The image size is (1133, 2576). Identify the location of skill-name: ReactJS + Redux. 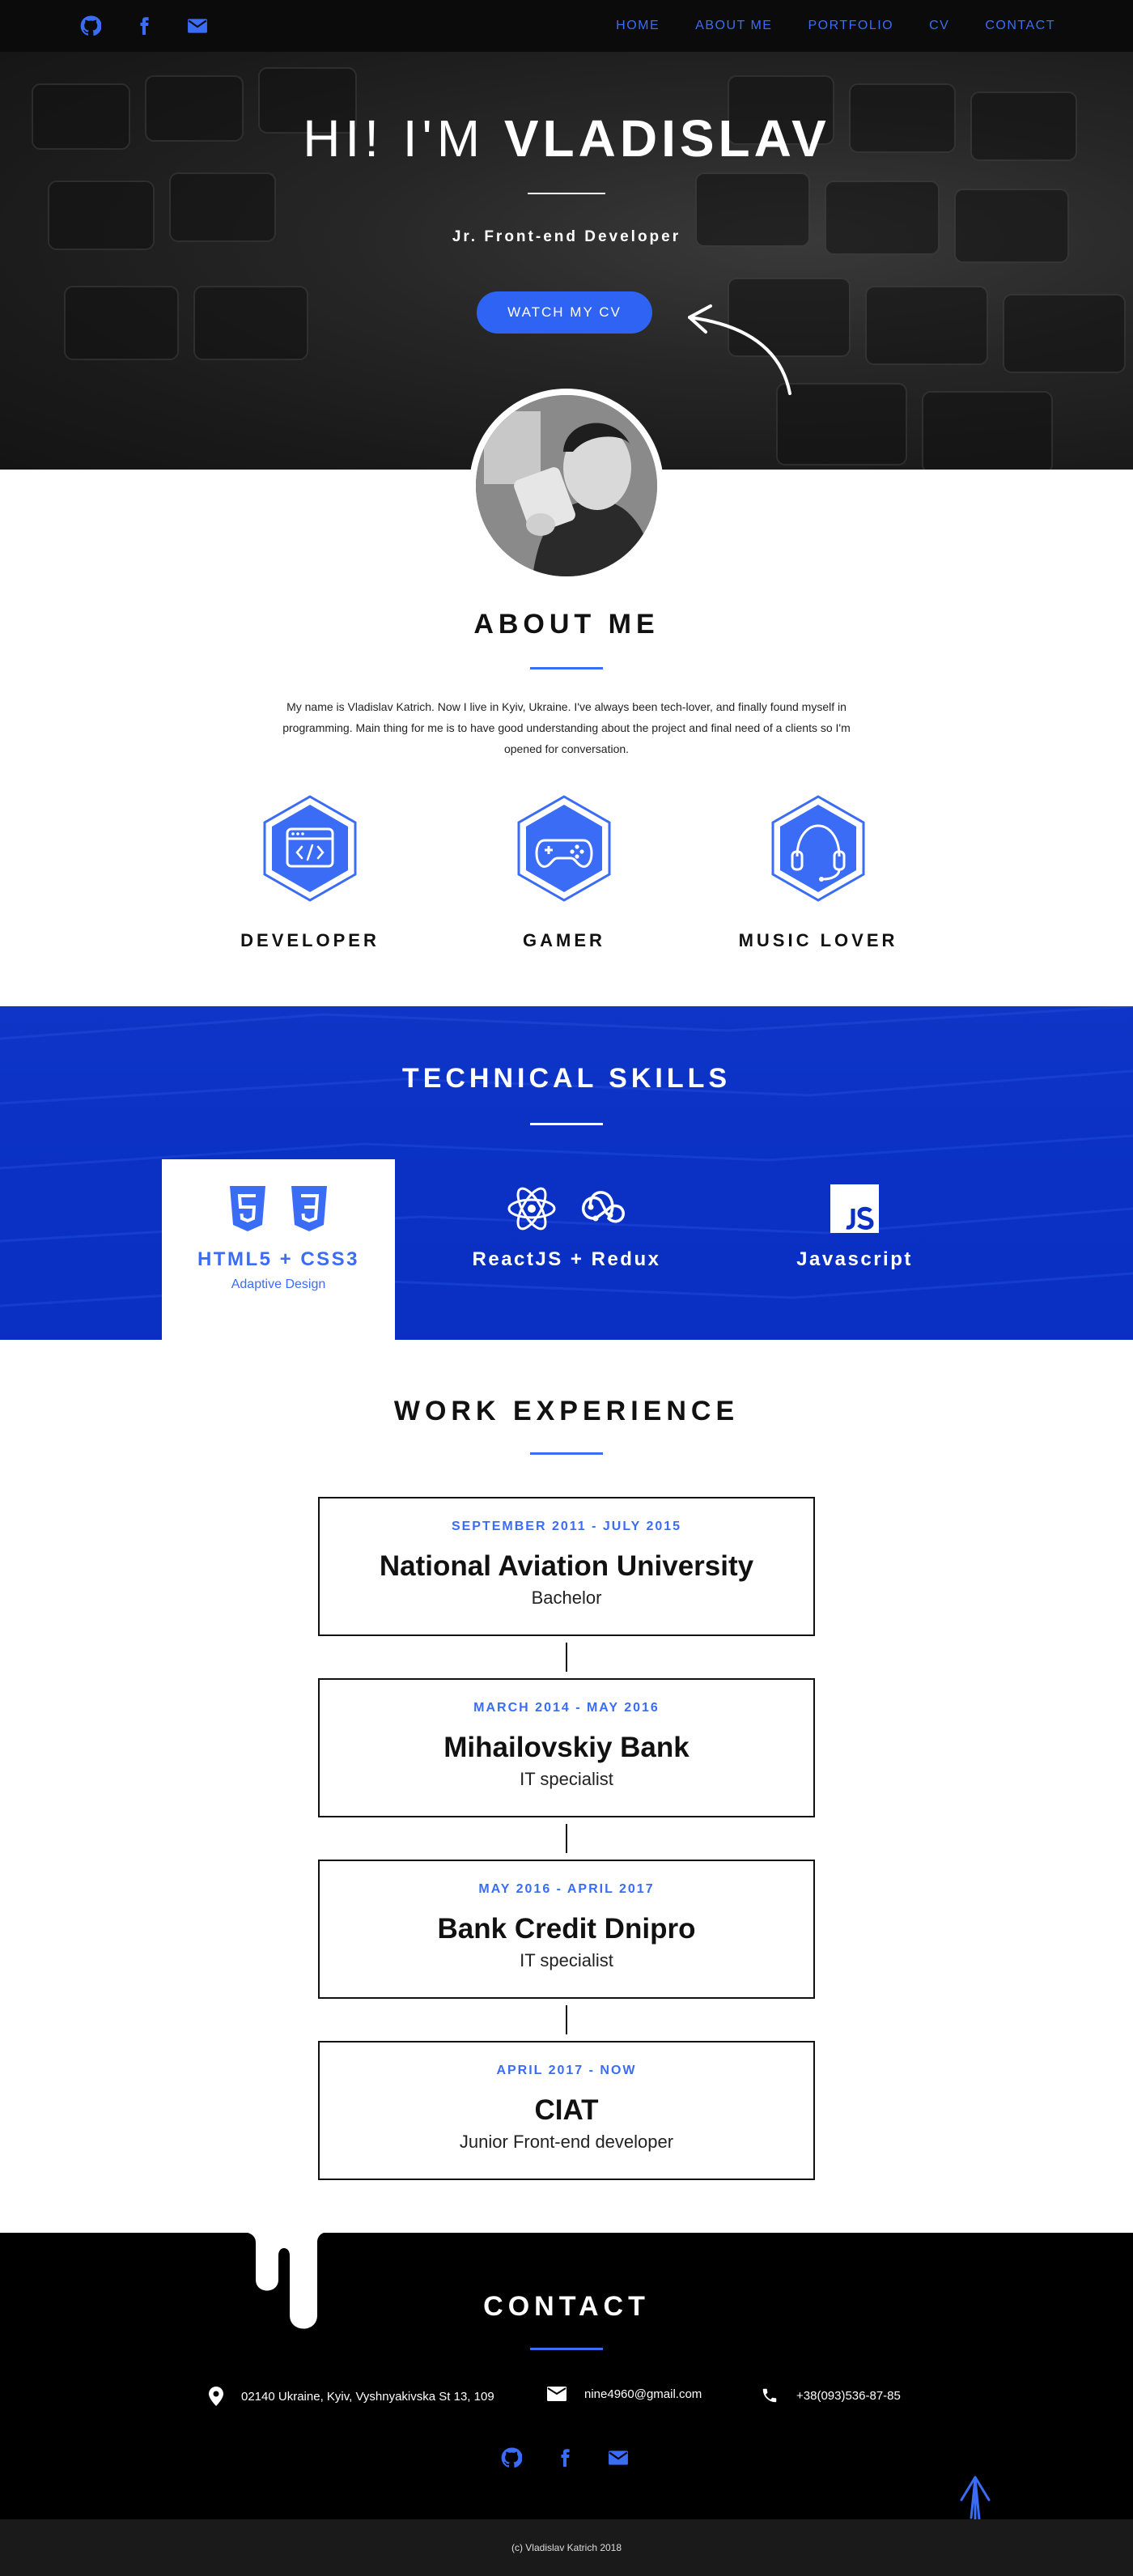
(566, 1259).